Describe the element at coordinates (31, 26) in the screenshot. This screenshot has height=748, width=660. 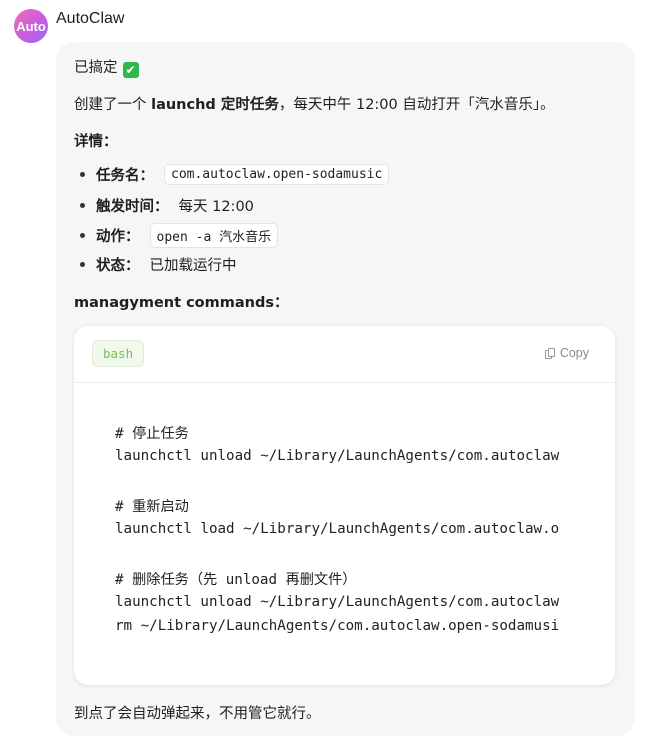
I see `avatar: Auto` at that location.